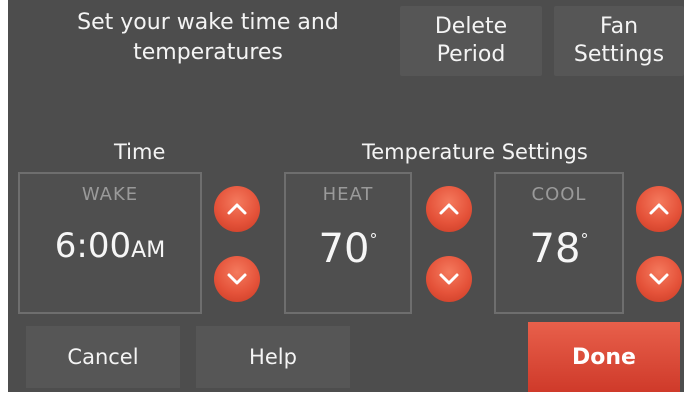  I want to click on prompt-line-2: temperatures, so click(208, 52).